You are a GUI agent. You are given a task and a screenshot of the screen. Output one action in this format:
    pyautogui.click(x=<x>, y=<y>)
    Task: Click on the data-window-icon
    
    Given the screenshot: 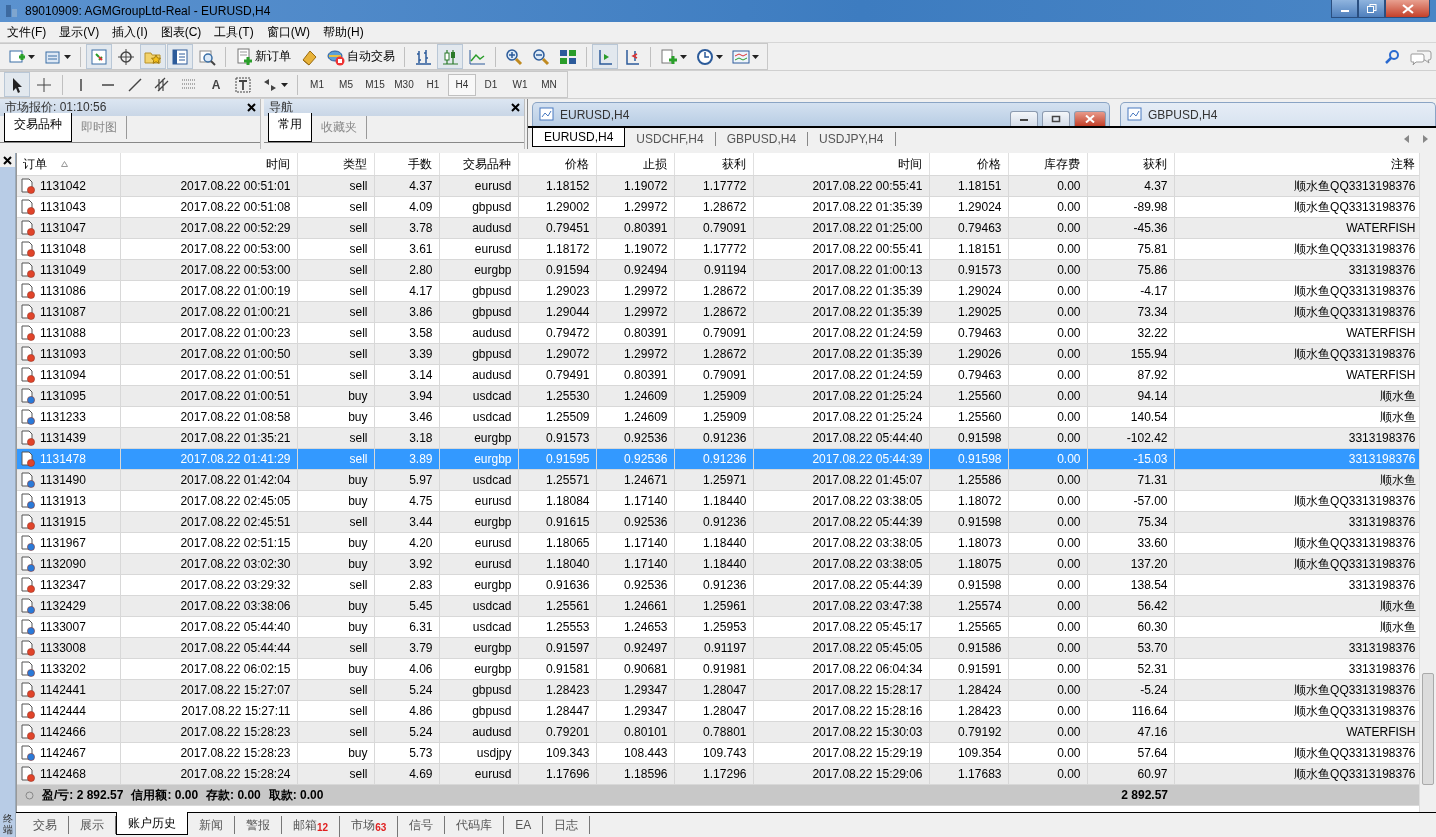 What is the action you would take?
    pyautogui.click(x=180, y=56)
    